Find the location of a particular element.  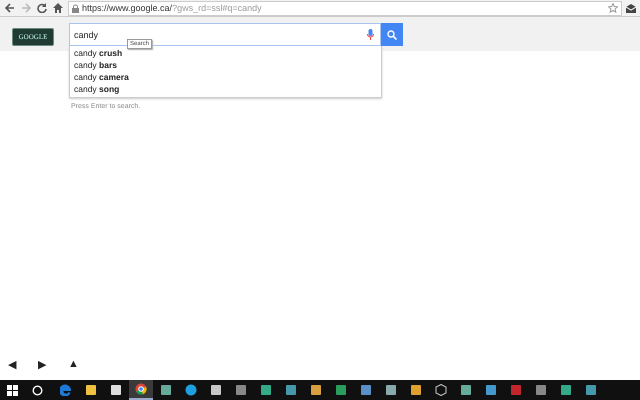

nav-arrow: ◀ is located at coordinates (12, 364).